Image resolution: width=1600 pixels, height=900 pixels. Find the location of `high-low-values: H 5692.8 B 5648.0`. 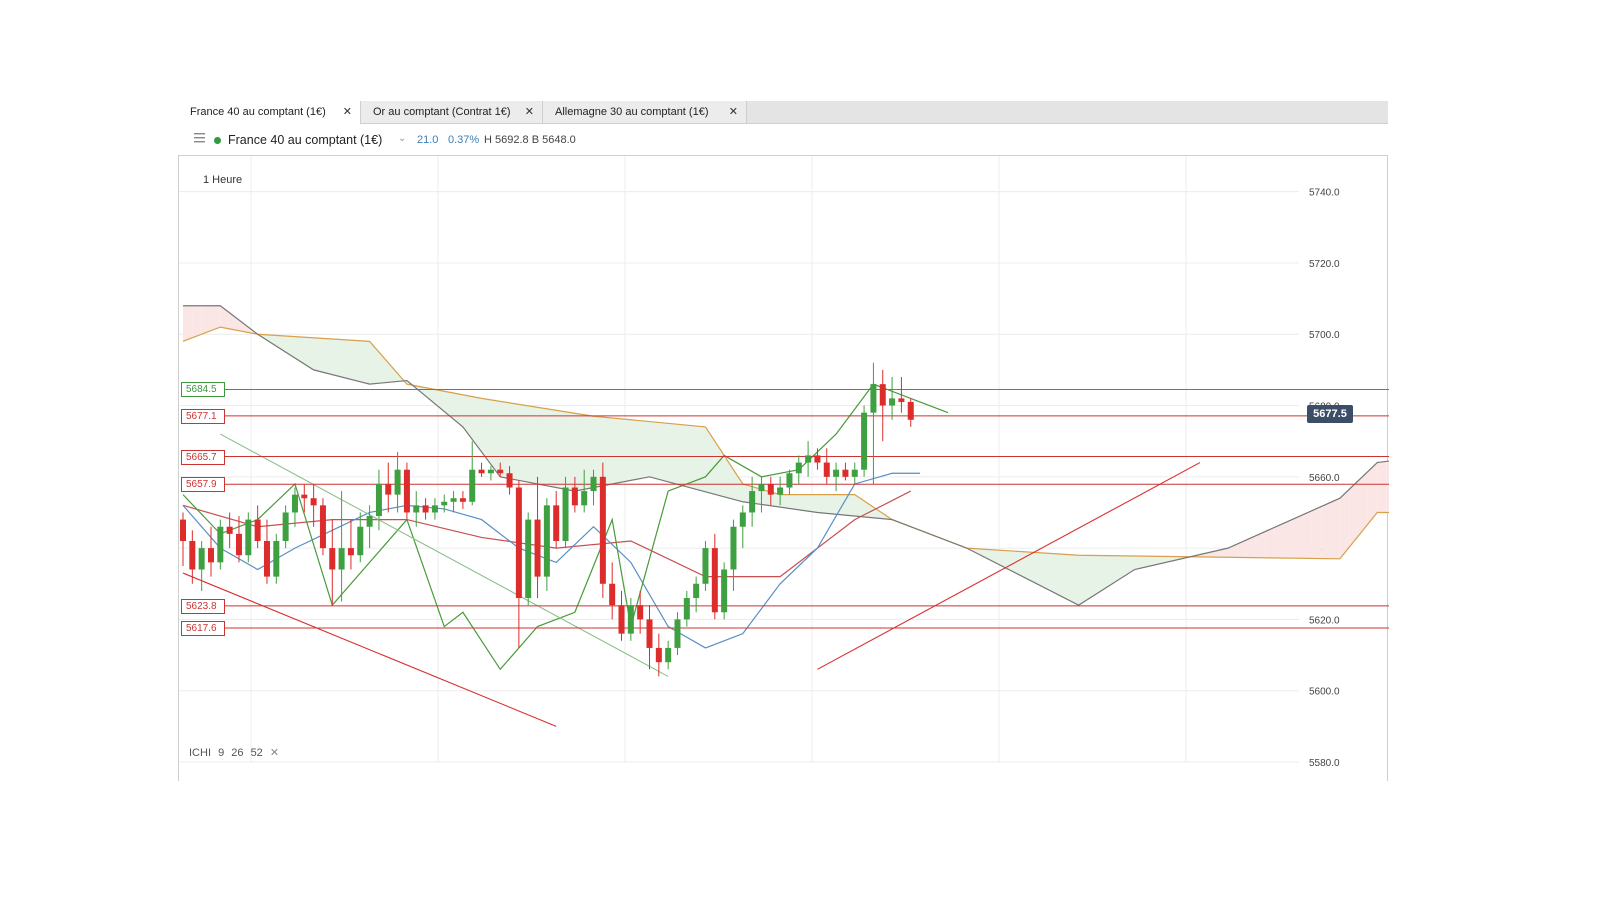

high-low-values: H 5692.8 B 5648.0 is located at coordinates (530, 140).